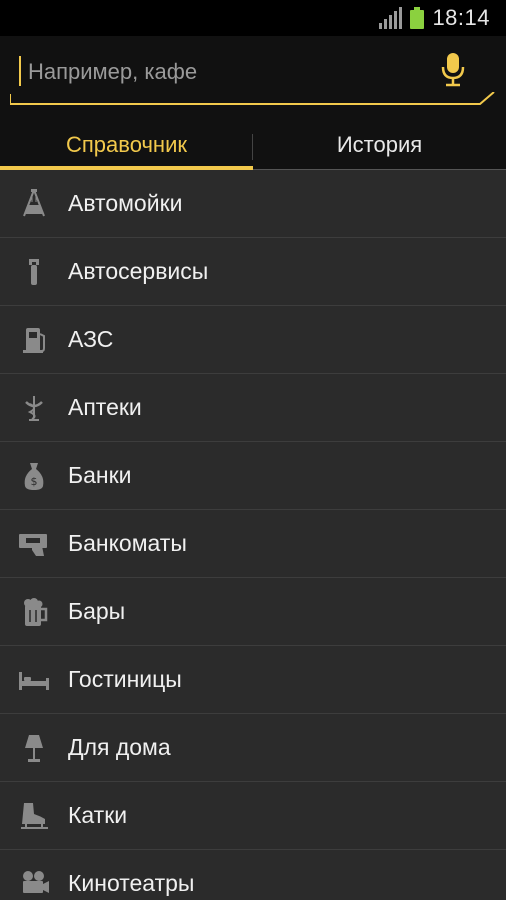 This screenshot has height=900, width=506. Describe the element at coordinates (20, 71) in the screenshot. I see `text-cursor` at that location.